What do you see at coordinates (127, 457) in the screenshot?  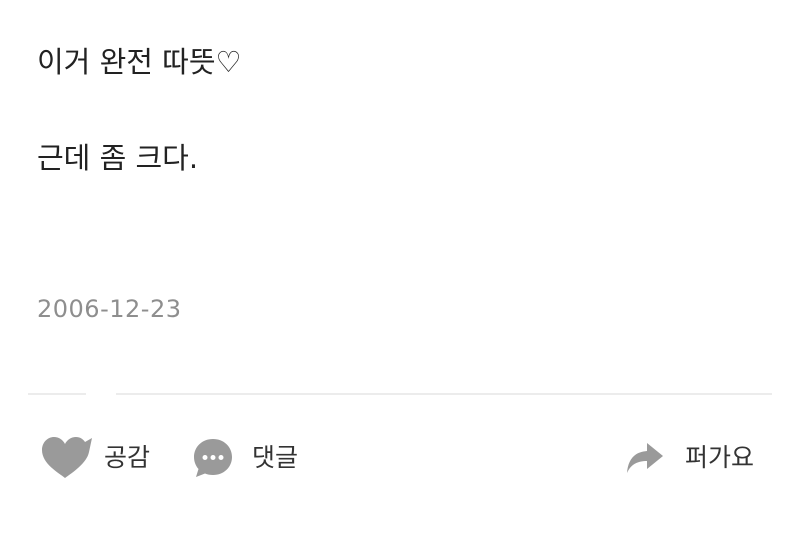 I see `like-label: 공감` at bounding box center [127, 457].